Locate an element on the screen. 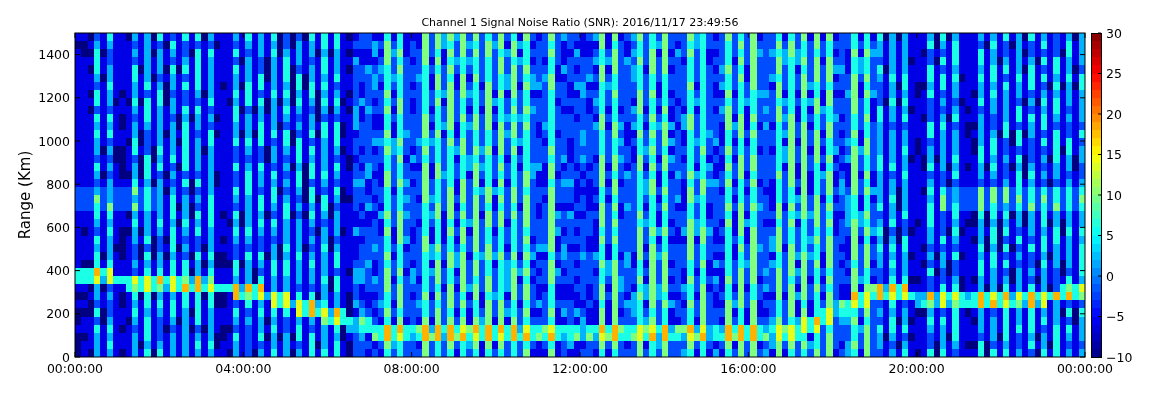  colorbar-tick-label: 25 is located at coordinates (1114, 73).